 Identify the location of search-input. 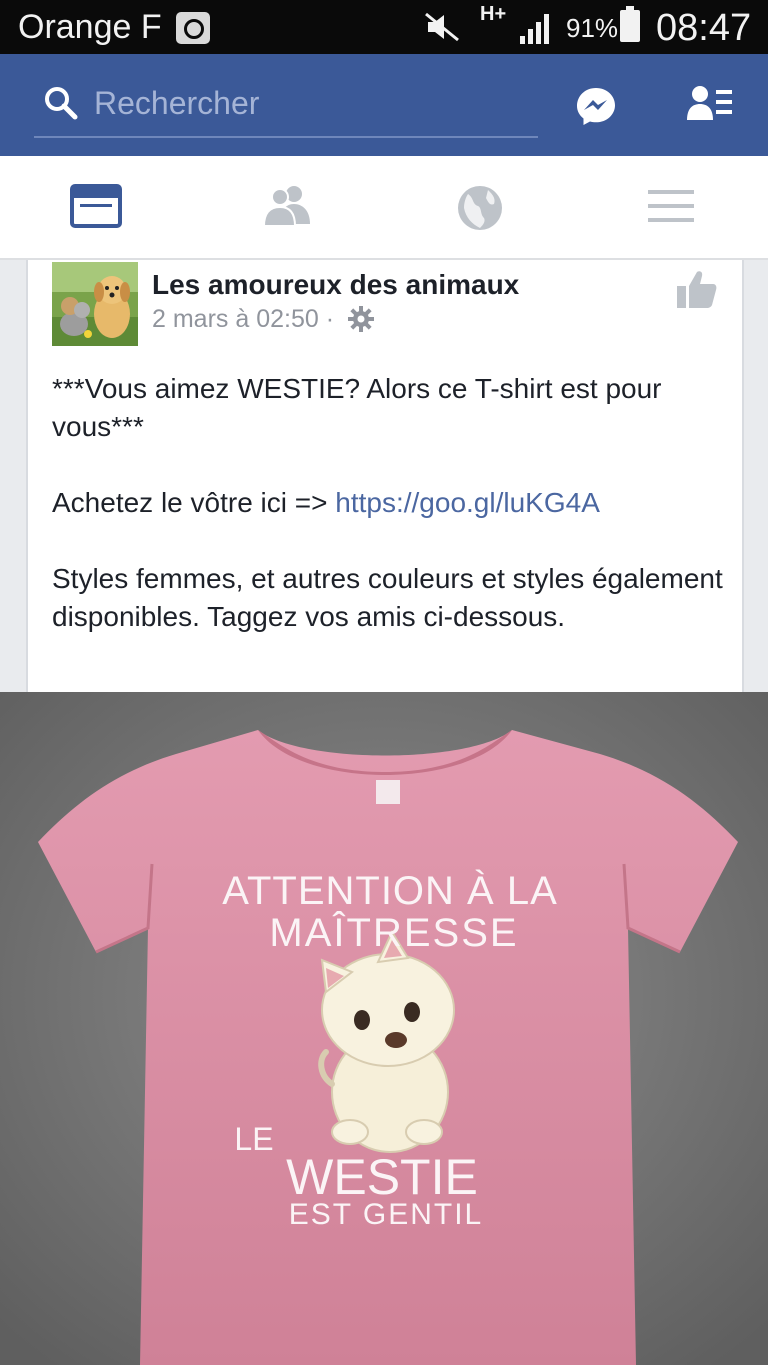
(304, 103).